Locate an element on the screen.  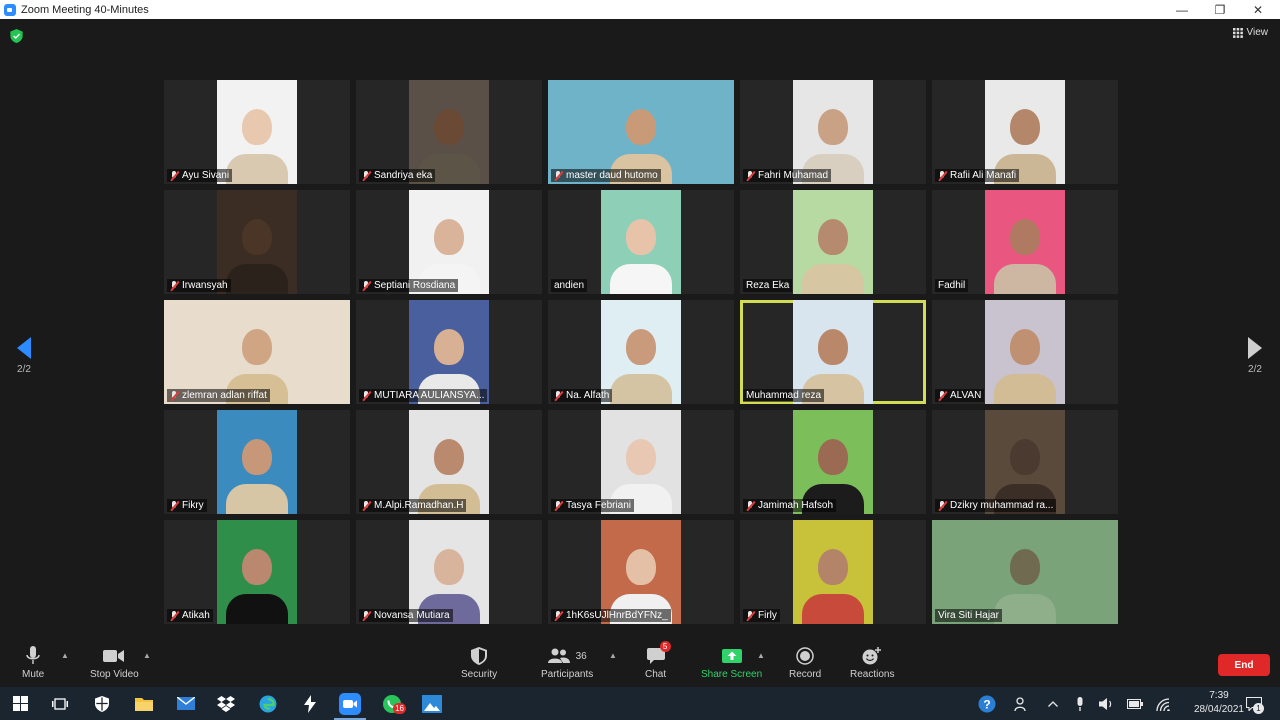
mail-icon is located at coordinates (186, 703).